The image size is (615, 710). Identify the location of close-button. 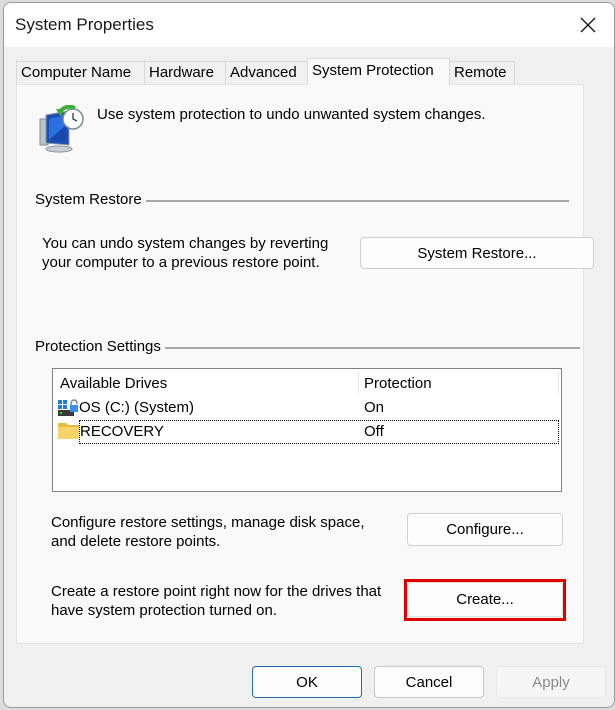
(588, 25).